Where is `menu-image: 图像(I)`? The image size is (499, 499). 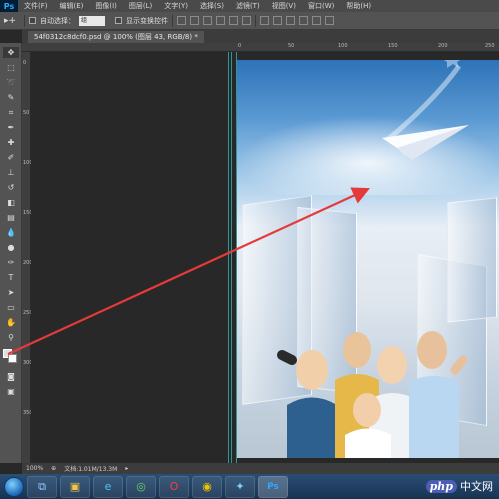 menu-image: 图像(I) is located at coordinates (106, 6).